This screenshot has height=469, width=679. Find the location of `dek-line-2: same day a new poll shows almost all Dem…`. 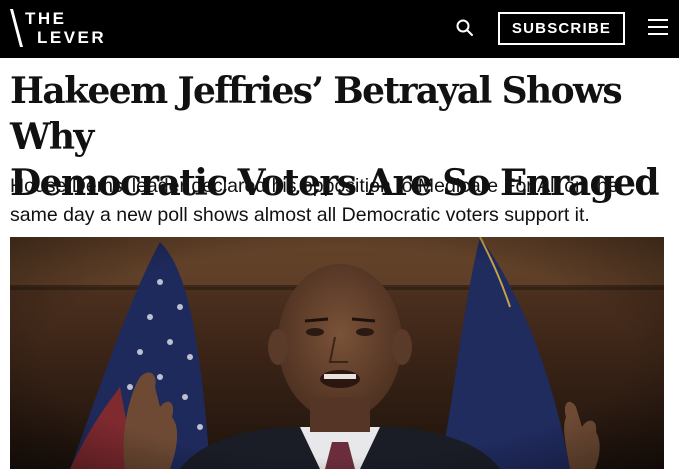

dek-line-2: same day a new poll shows almost all Dem… is located at coordinates (300, 215).